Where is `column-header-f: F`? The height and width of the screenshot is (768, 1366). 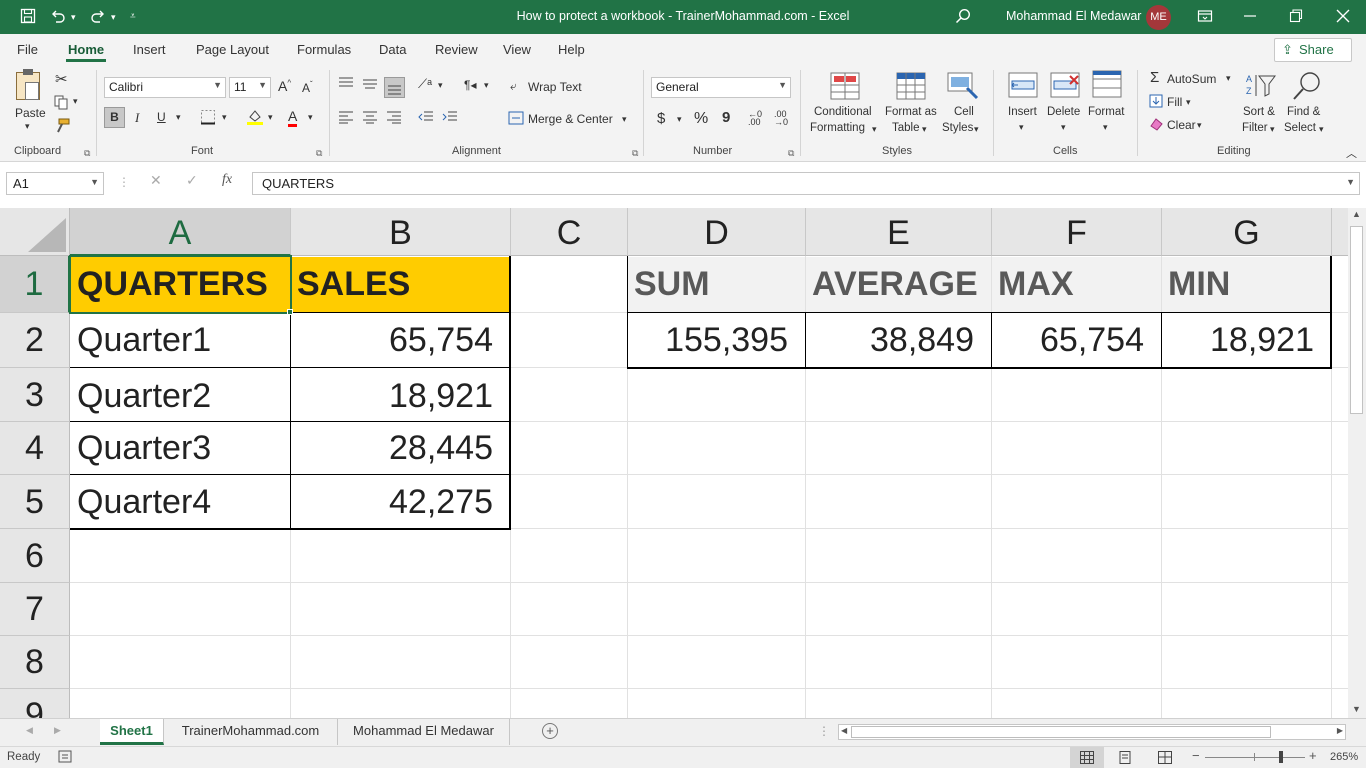 column-header-f: F is located at coordinates (1077, 232).